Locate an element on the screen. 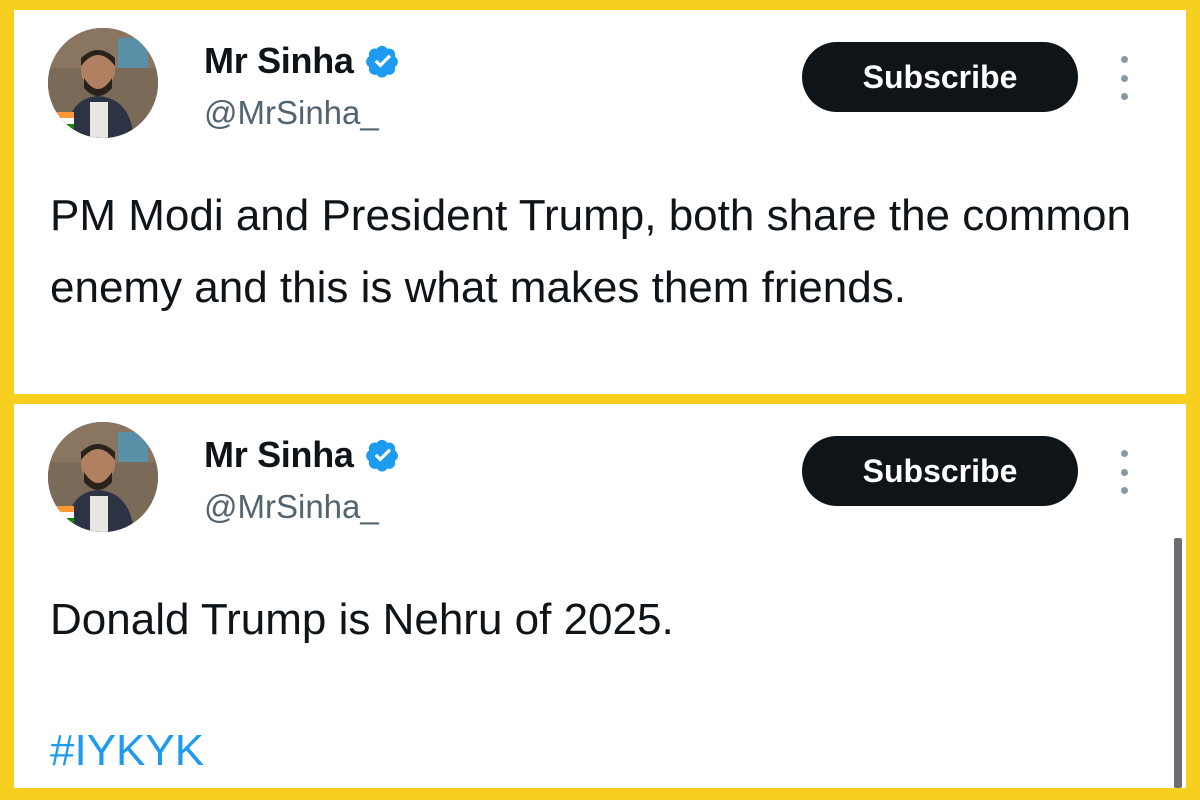 The width and height of the screenshot is (1200, 800). scrollbar is located at coordinates (1178, 663).